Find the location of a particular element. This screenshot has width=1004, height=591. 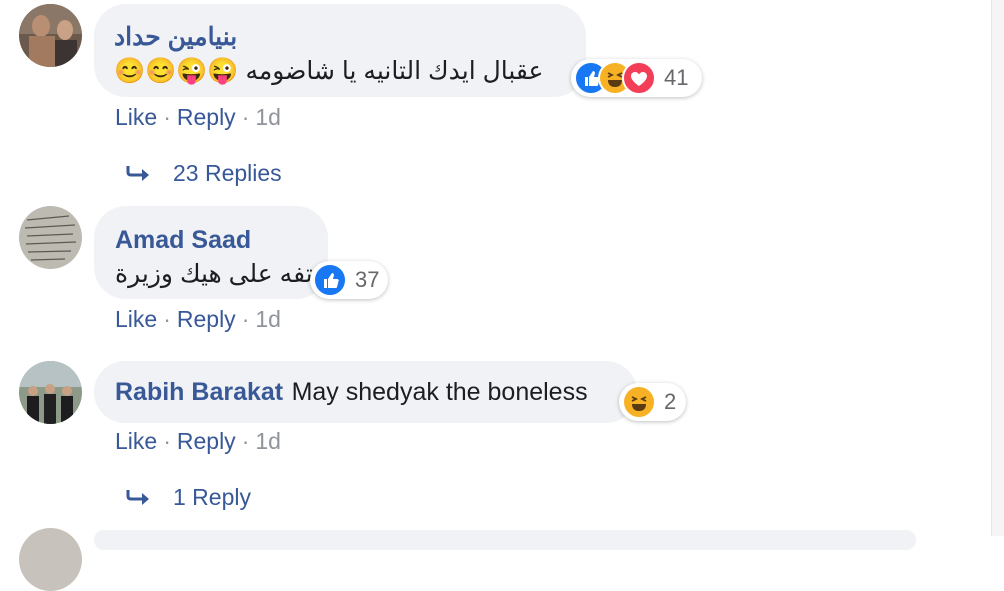

comment-bubble: Amad Saad تفه على هيك وزيرة is located at coordinates (211, 252).